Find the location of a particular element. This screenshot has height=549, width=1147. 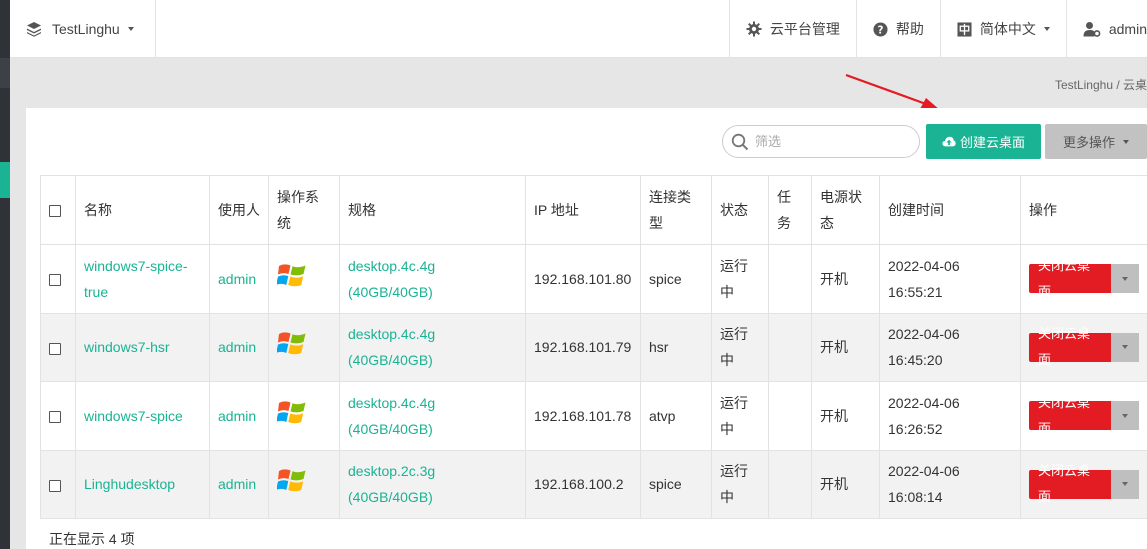

breadcrumb: TestLinghu / 云桌 is located at coordinates (1100, 85).